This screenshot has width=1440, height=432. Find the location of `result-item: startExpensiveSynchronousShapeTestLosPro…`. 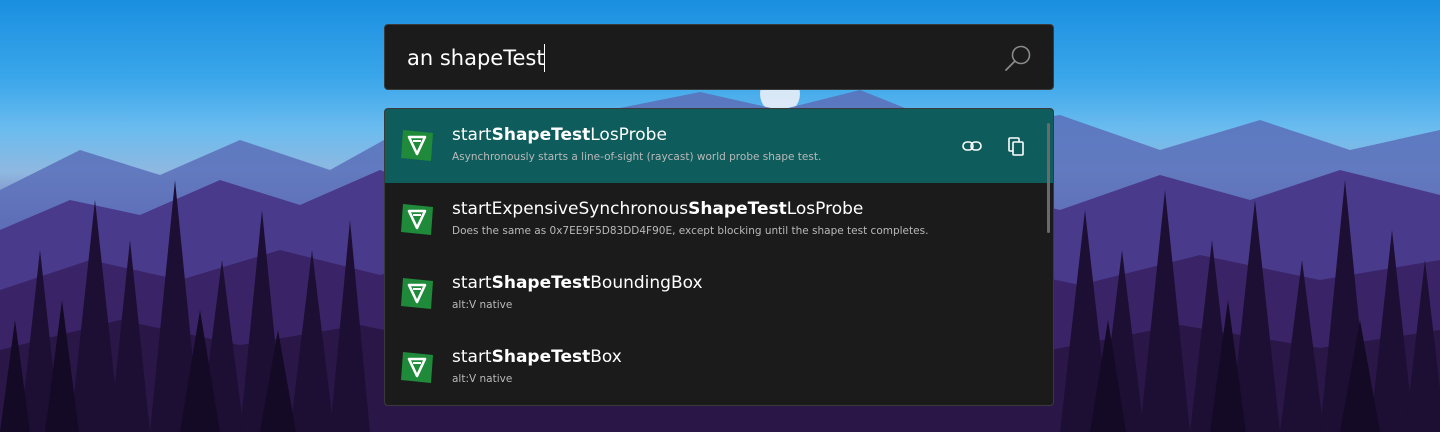

result-item: startExpensiveSynchronousShapeTestLosPro… is located at coordinates (719, 220).